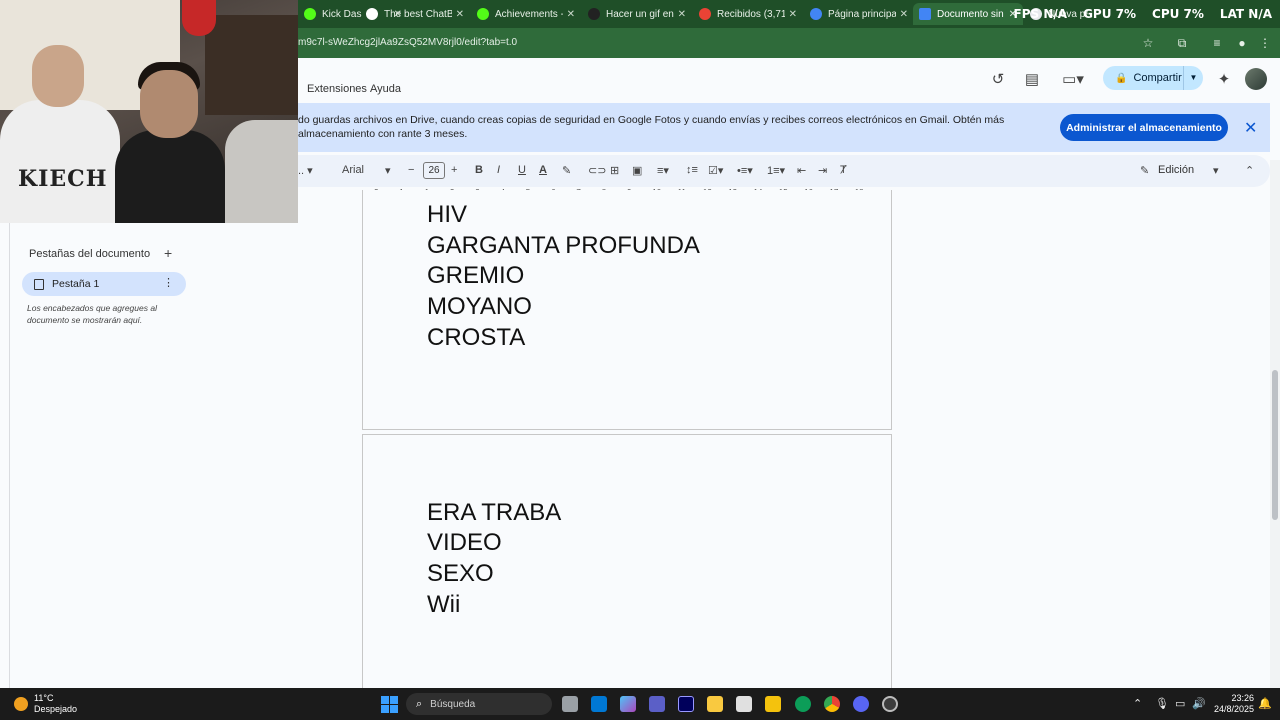 Image resolution: width=1280 pixels, height=720 pixels. What do you see at coordinates (1148, 43) in the screenshot?
I see `bookmark-star-icon: ☆` at bounding box center [1148, 43].